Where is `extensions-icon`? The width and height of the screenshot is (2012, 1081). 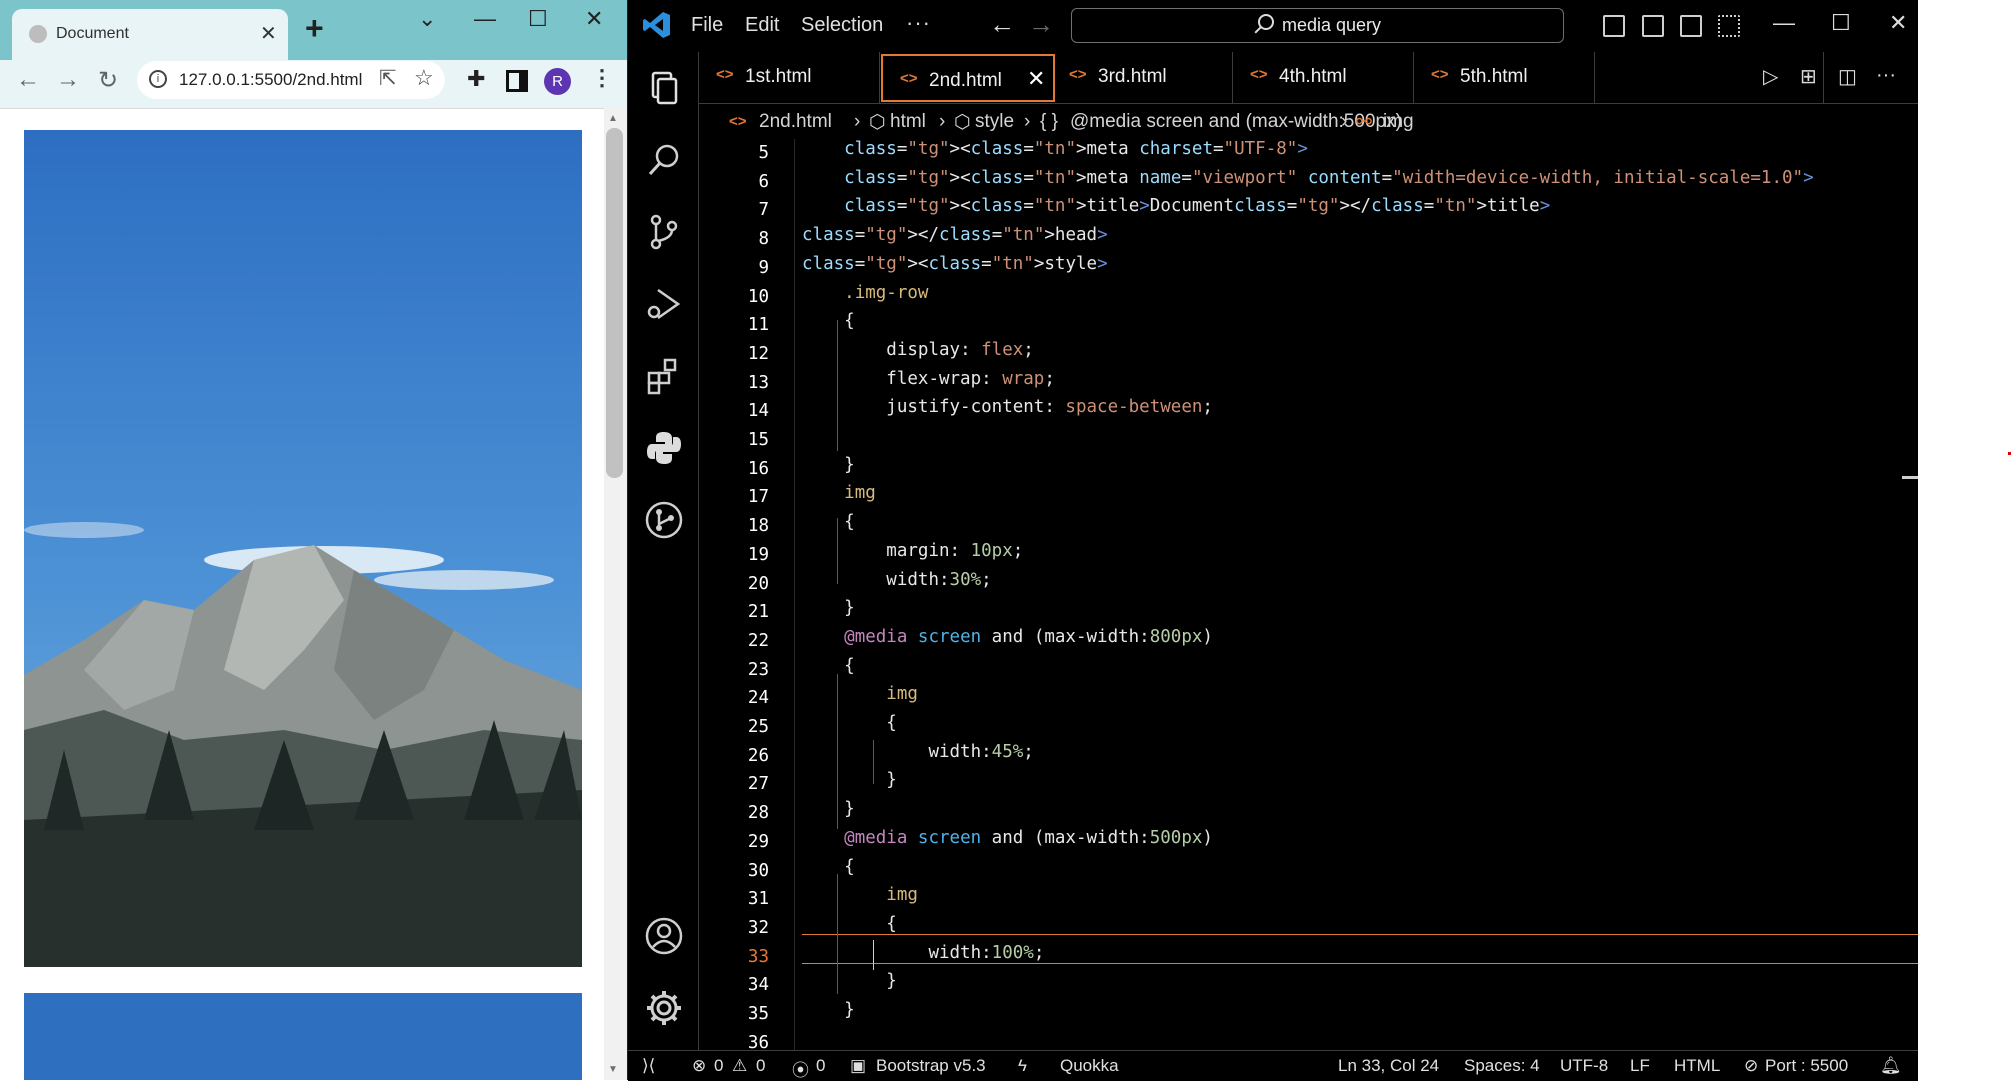
extensions-icon is located at coordinates (664, 376).